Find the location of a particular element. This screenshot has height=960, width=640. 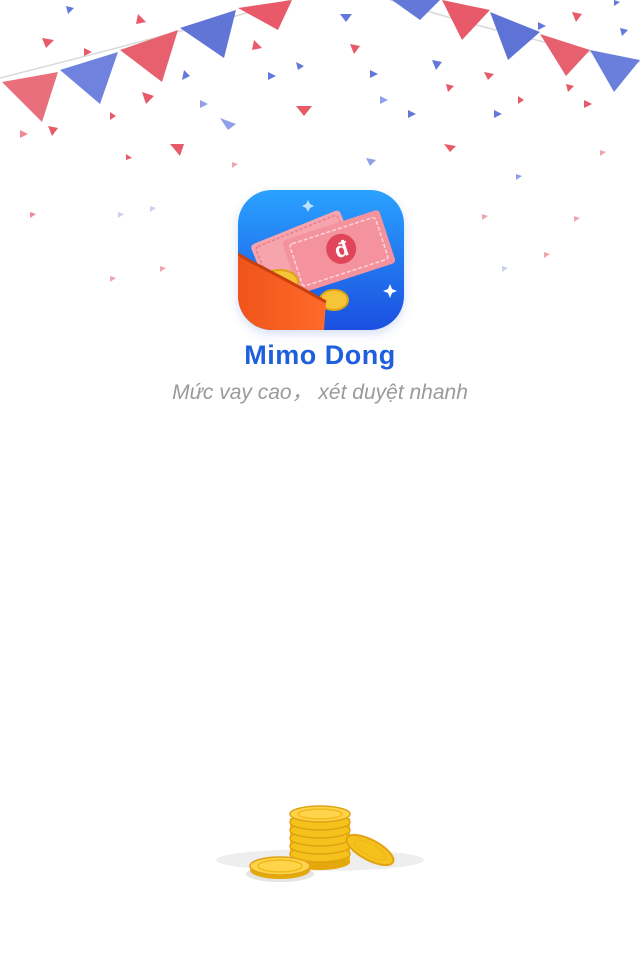

app-name: Mimo Dong is located at coordinates (320, 355).